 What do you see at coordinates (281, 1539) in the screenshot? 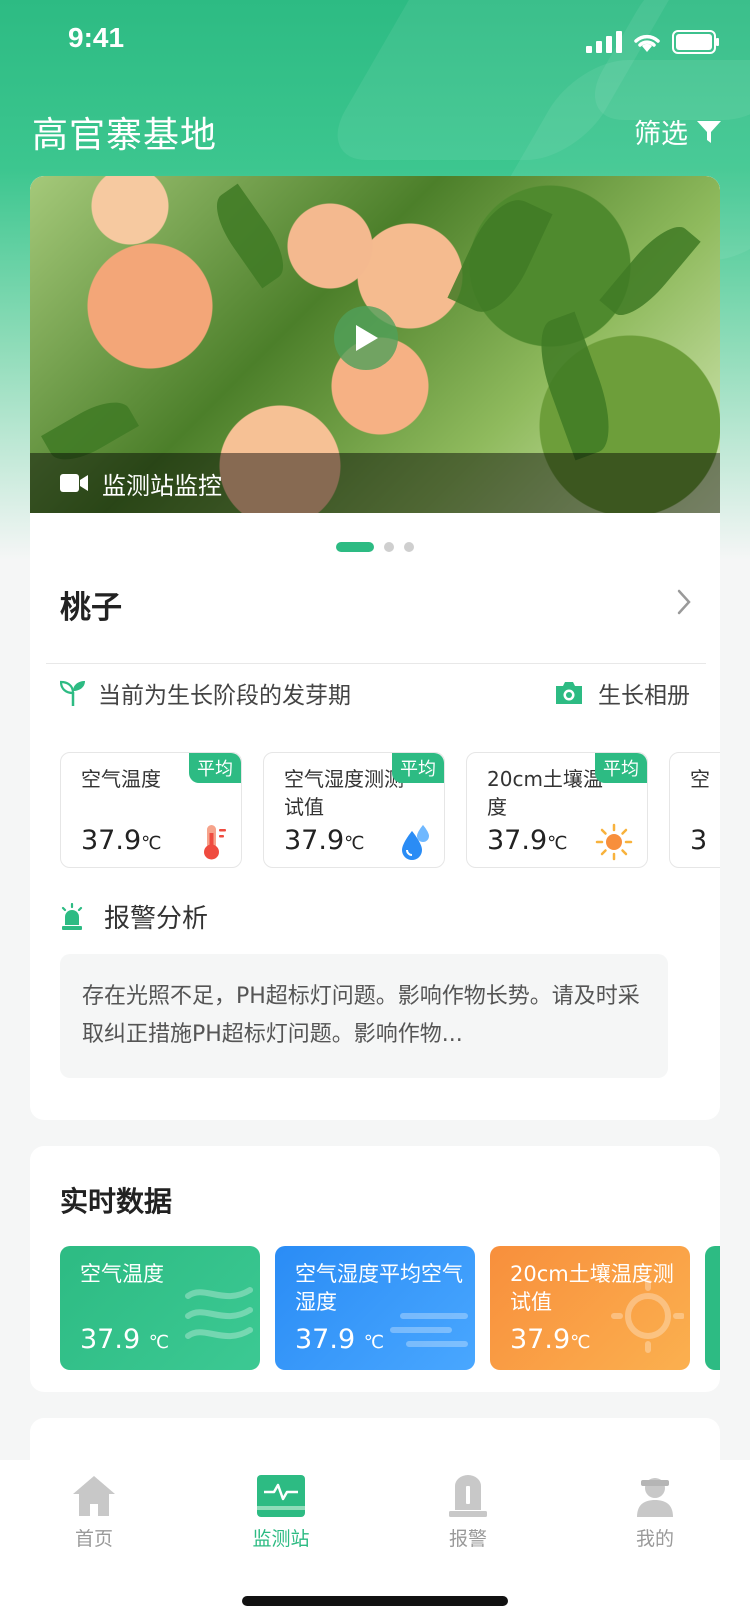
I see `tab-label: 监测站` at bounding box center [281, 1539].